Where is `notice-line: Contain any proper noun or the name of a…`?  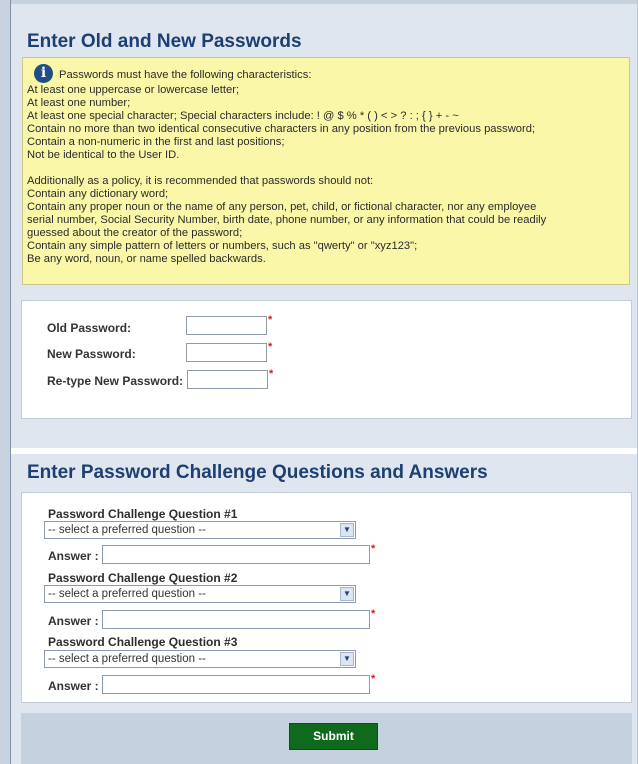 notice-line: Contain any proper noun or the name of a… is located at coordinates (282, 207).